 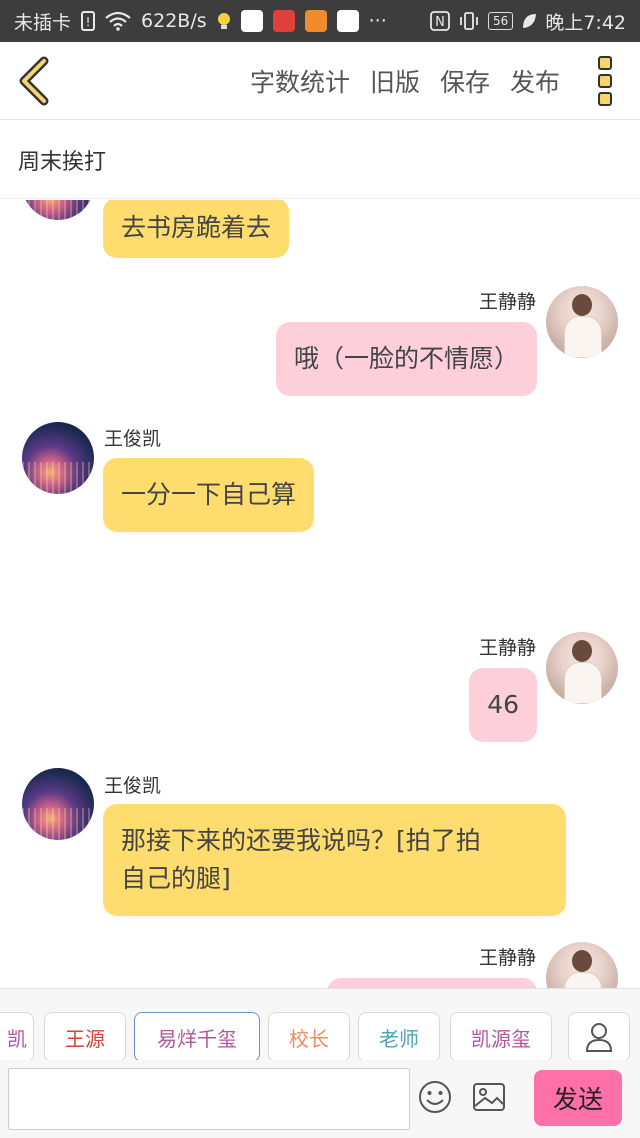 I want to click on character-tag: 老师, so click(x=399, y=1037).